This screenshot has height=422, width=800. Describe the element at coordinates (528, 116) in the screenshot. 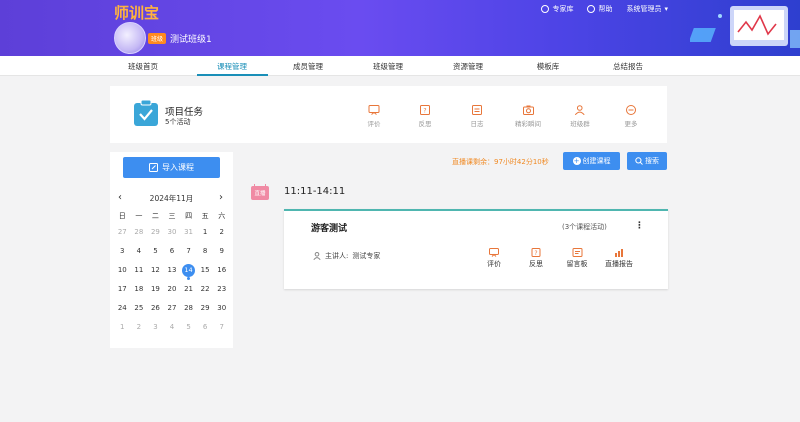

I see `tool-highlights: 精彩瞬间` at that location.